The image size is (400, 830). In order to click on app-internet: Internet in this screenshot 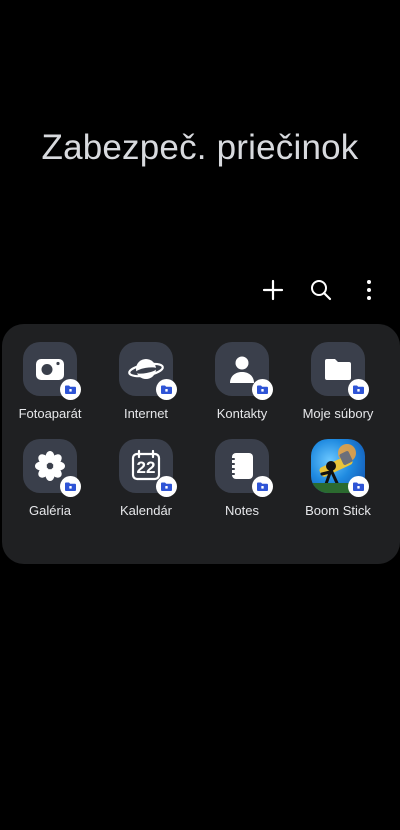, I will do `click(146, 381)`.